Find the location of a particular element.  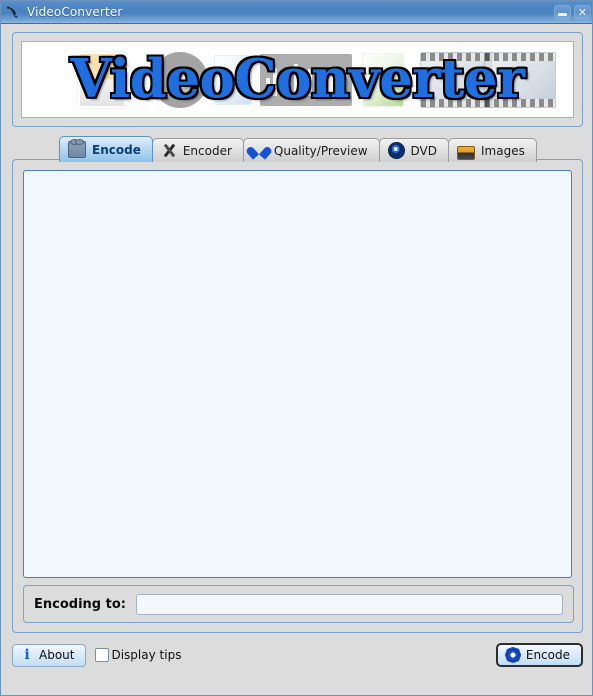

gear-icon is located at coordinates (512, 655).